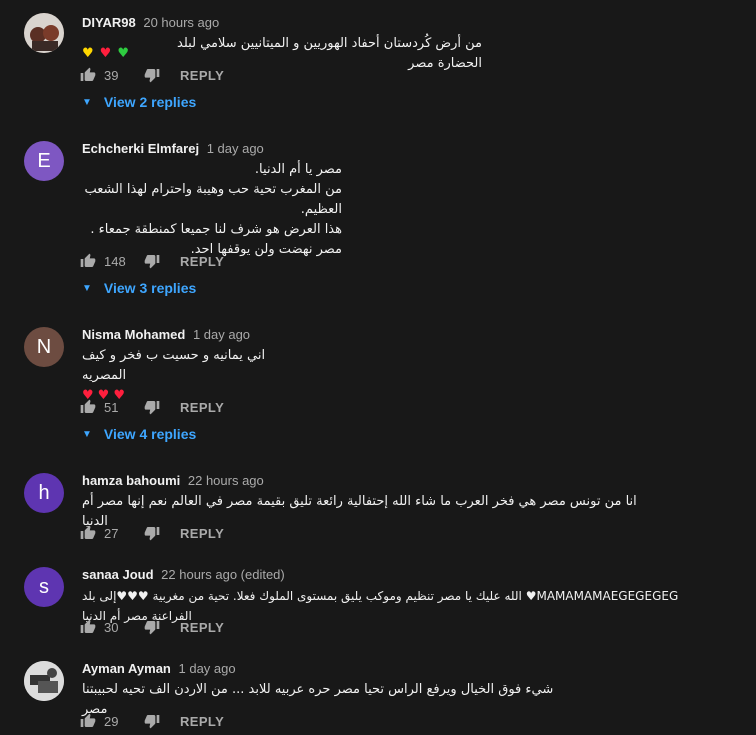  Describe the element at coordinates (181, 22) in the screenshot. I see `comment-timestamp: 20 hours ago` at that location.